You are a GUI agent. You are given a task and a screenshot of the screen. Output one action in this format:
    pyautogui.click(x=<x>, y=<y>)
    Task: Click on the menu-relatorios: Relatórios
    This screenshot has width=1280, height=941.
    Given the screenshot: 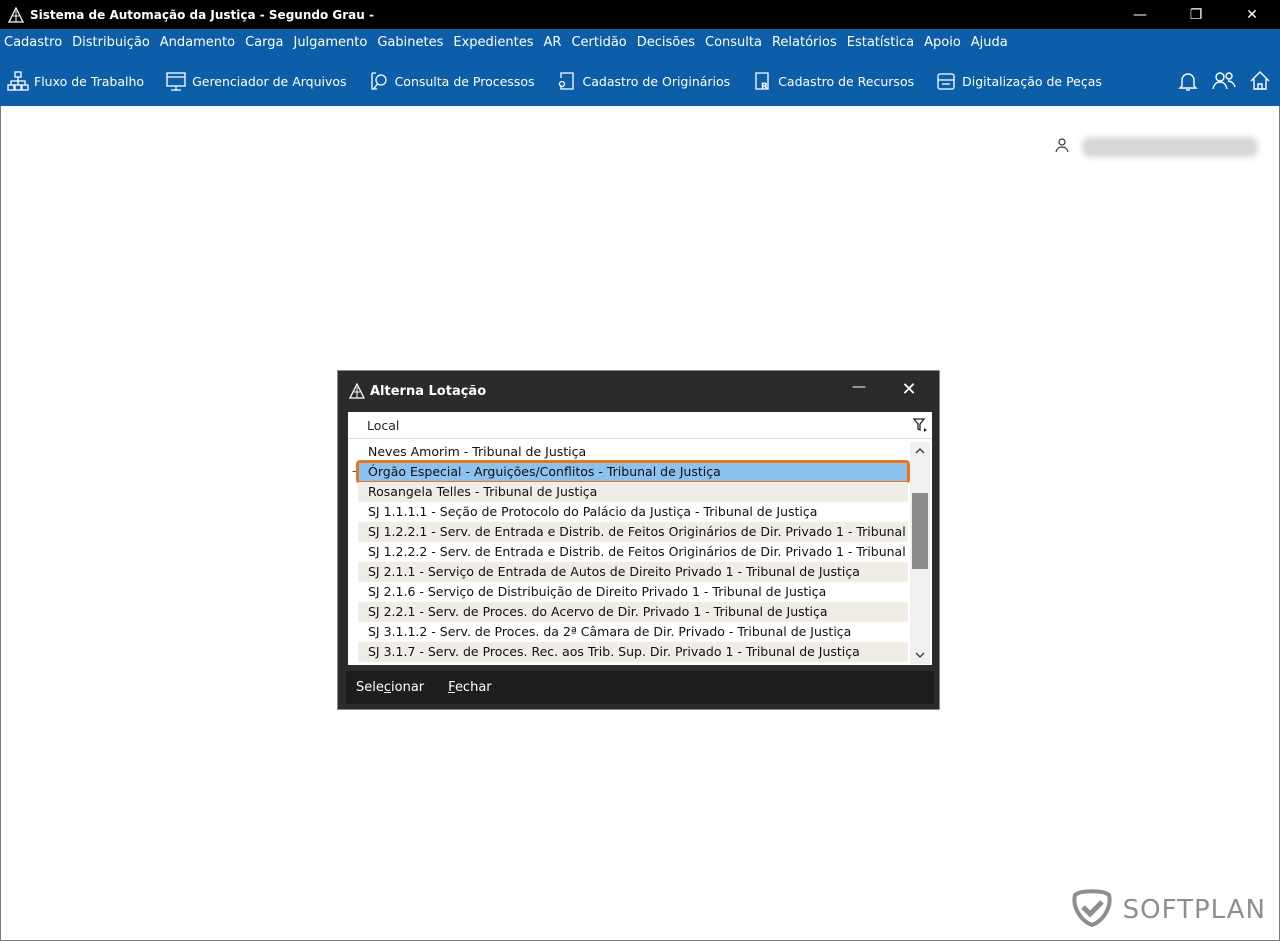 What is the action you would take?
    pyautogui.click(x=804, y=42)
    